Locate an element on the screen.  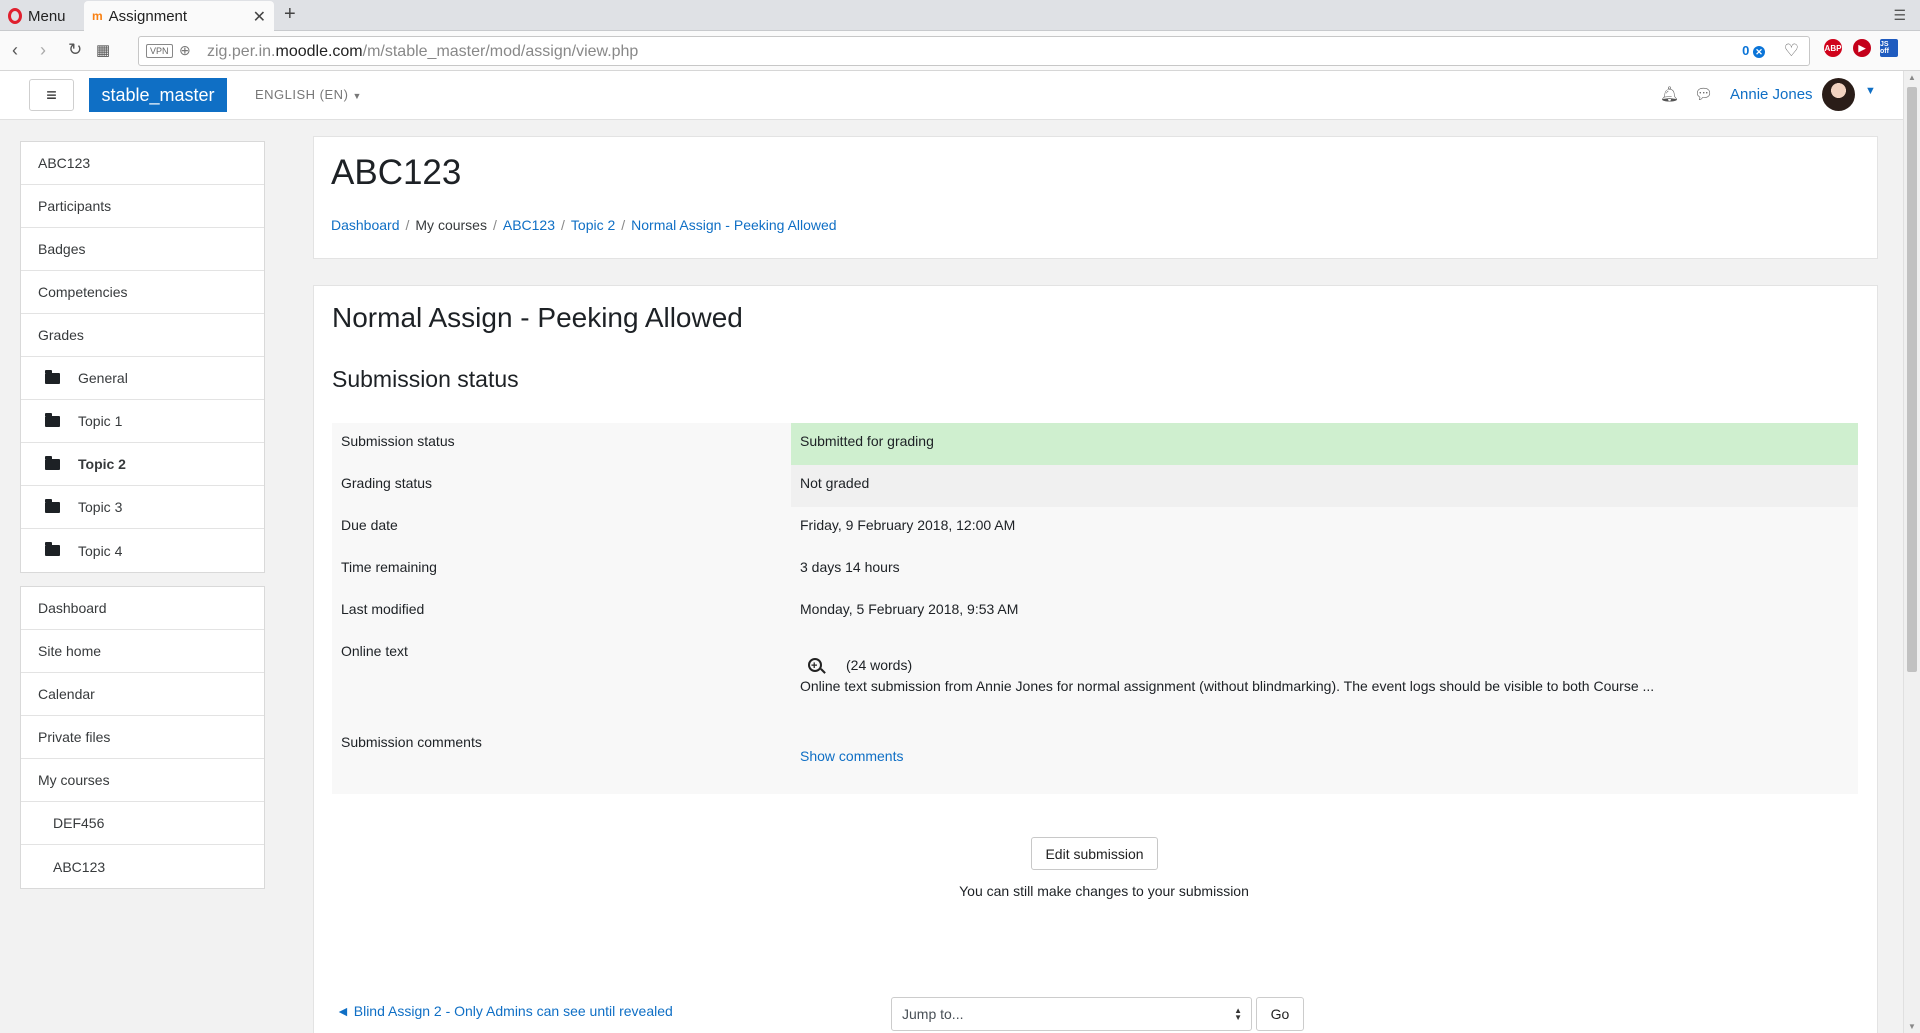
user-menu-name: Annie Jones is located at coordinates (1771, 94).